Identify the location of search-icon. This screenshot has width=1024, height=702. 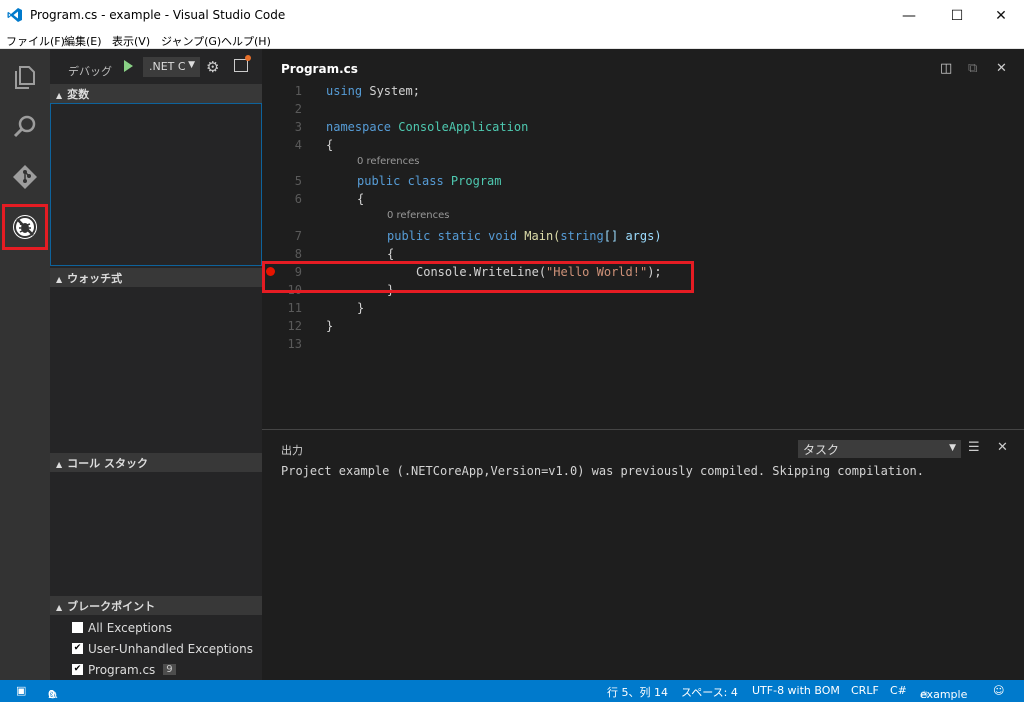
(25, 127).